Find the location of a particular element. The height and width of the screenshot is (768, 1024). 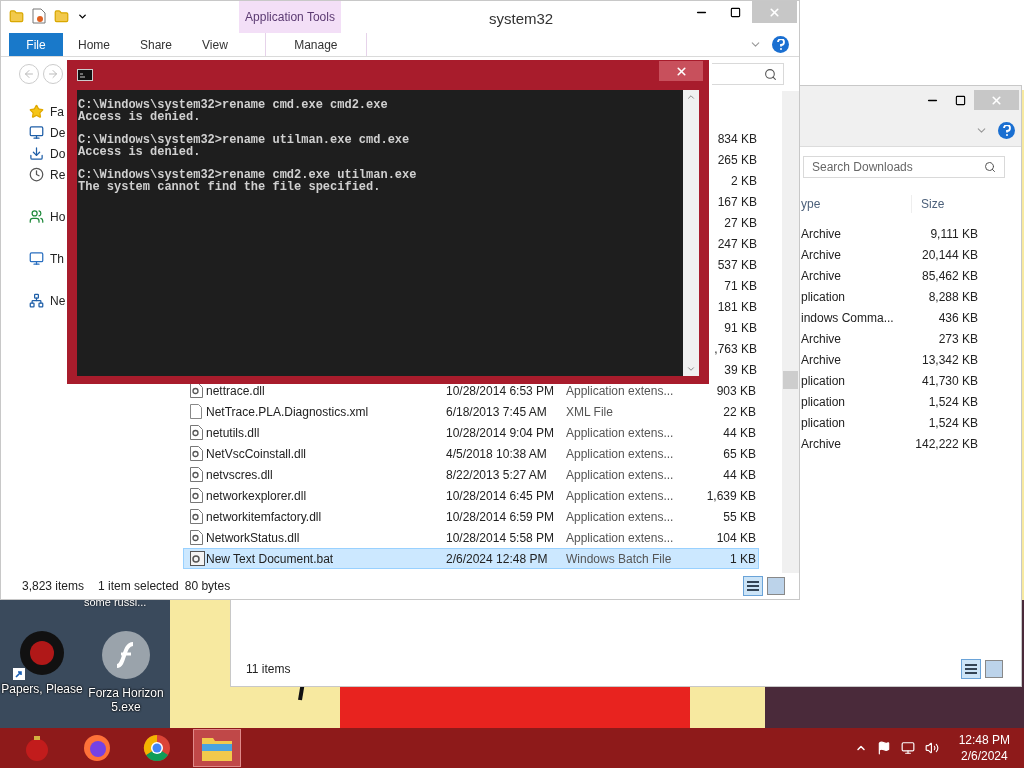

table-cell-text: 8/22/2013 5:27 AM is located at coordinates (497, 475).